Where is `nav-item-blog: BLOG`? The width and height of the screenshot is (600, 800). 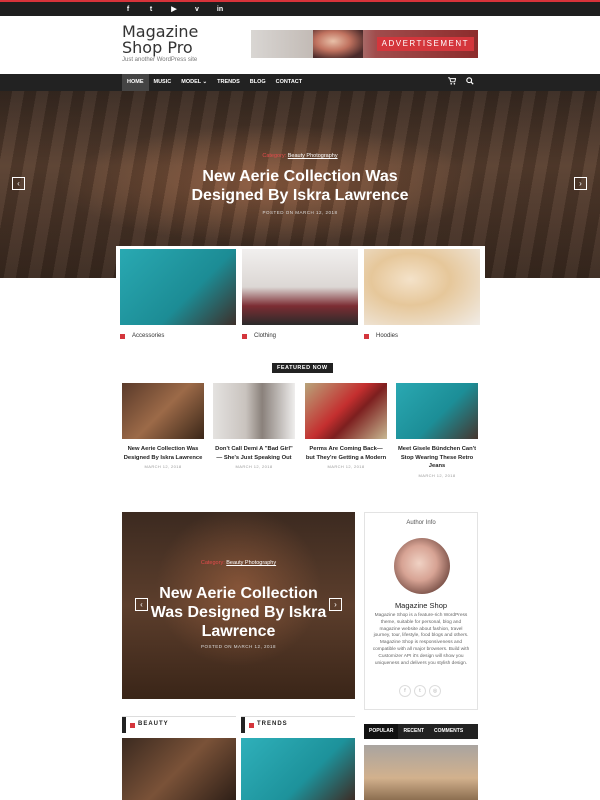
nav-item-blog: BLOG is located at coordinates (258, 82).